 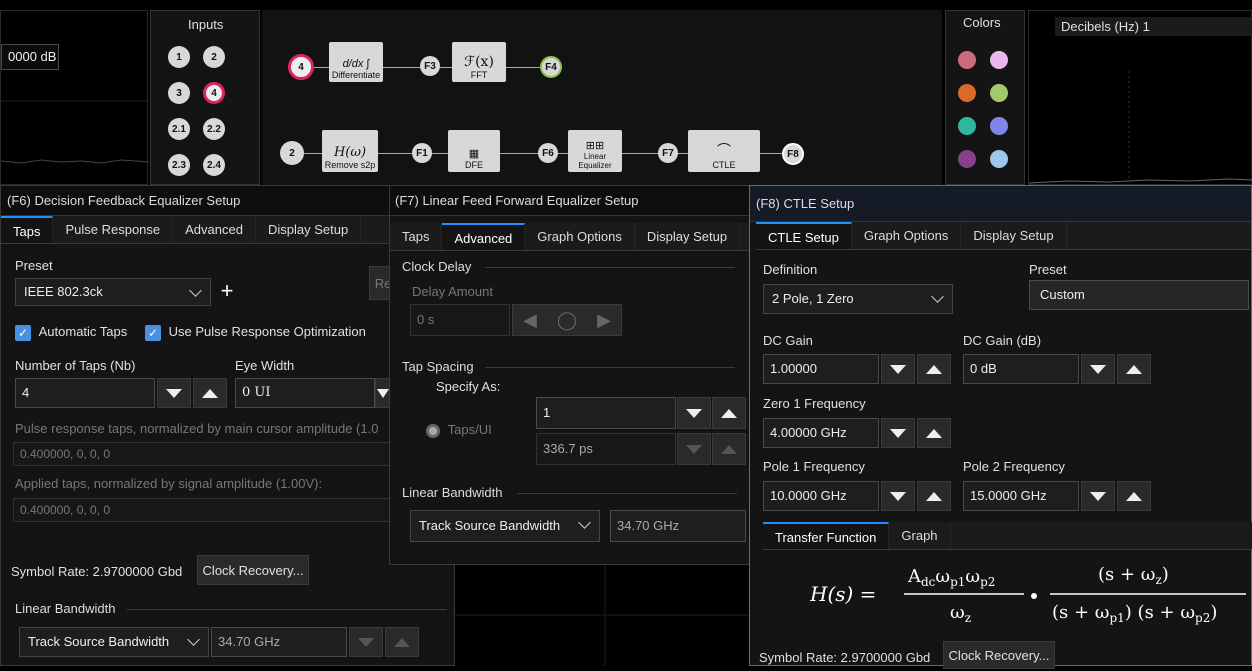 What do you see at coordinates (206, 24) in the screenshot?
I see `inputs-title: Inputs` at bounding box center [206, 24].